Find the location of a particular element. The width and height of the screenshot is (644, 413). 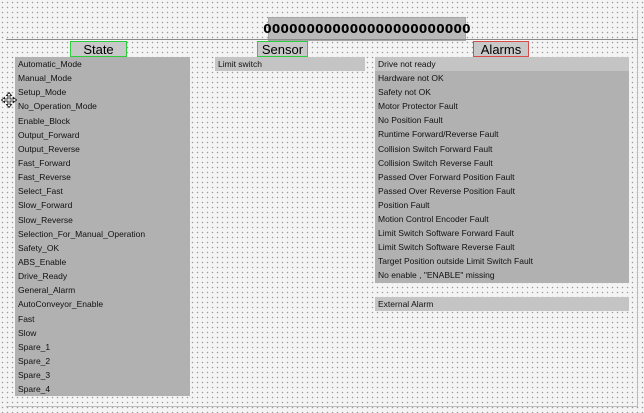

alarm-item: Motion Control Encoder Fault is located at coordinates (433, 219).